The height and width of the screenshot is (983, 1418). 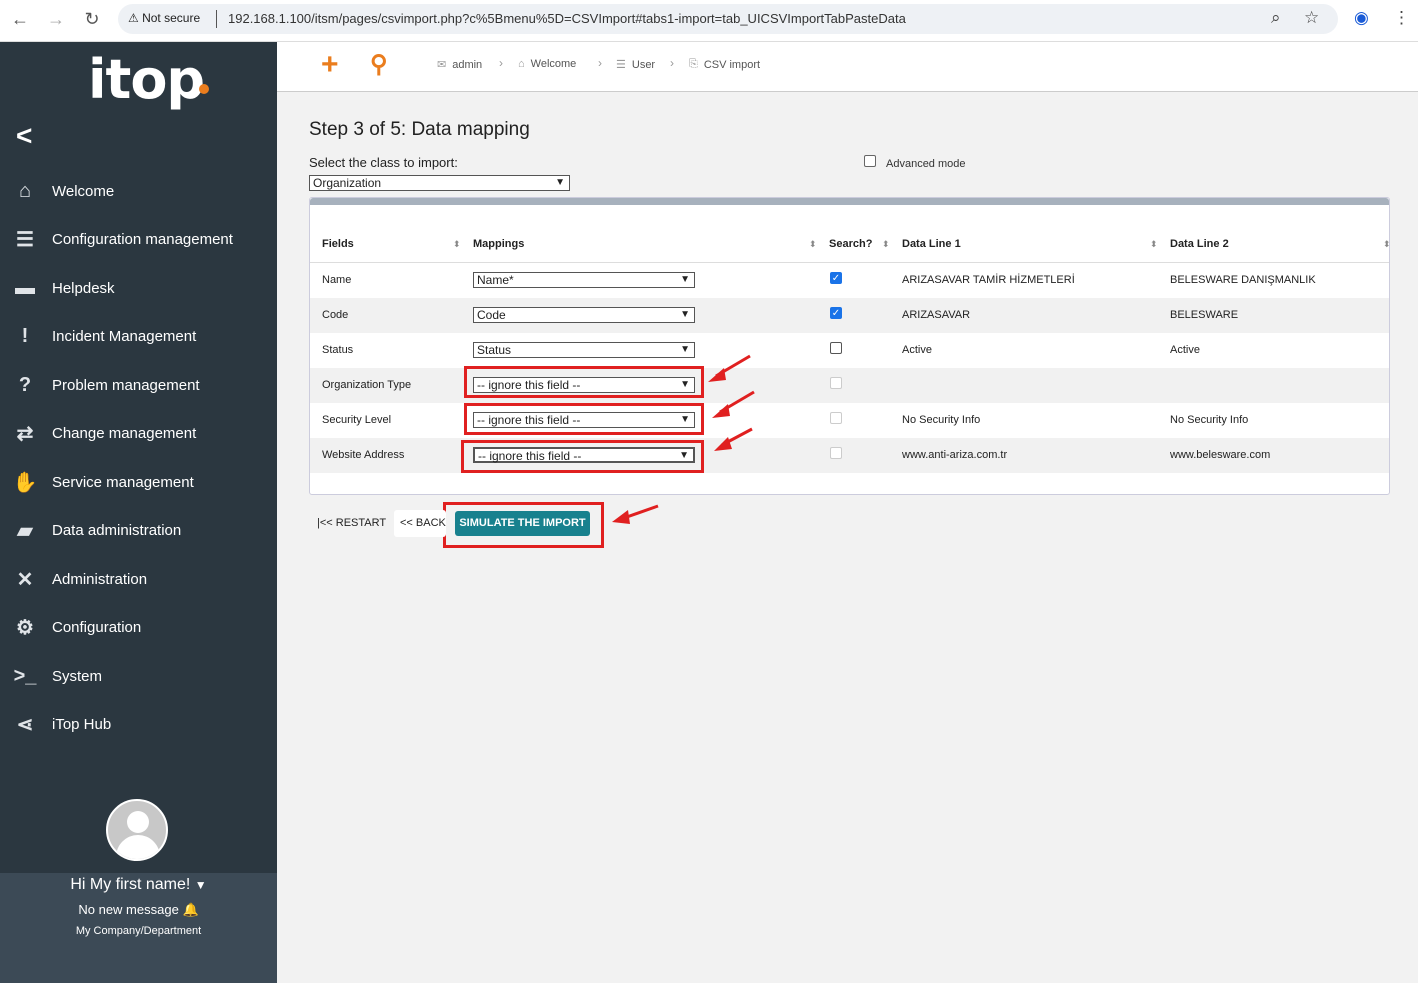 What do you see at coordinates (849, 315) in the screenshot?
I see `table-row: Code Code ▼ ✓ ARIZASAVAR BELESWARE` at bounding box center [849, 315].